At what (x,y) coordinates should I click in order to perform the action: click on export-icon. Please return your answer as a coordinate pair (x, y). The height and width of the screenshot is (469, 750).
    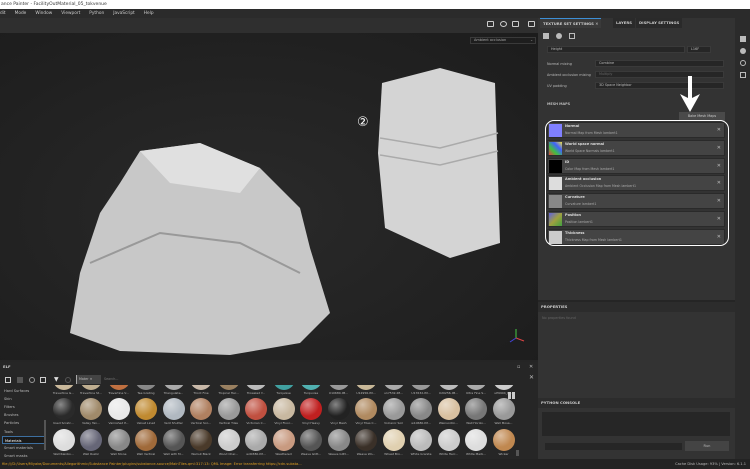
    Looking at the image, I should click on (742, 75).